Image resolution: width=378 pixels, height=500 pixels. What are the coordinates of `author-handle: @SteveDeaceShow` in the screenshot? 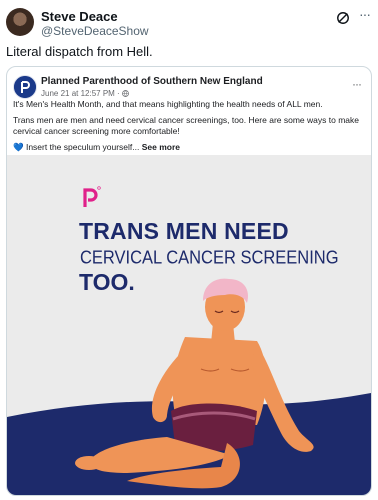 It's located at (95, 31).